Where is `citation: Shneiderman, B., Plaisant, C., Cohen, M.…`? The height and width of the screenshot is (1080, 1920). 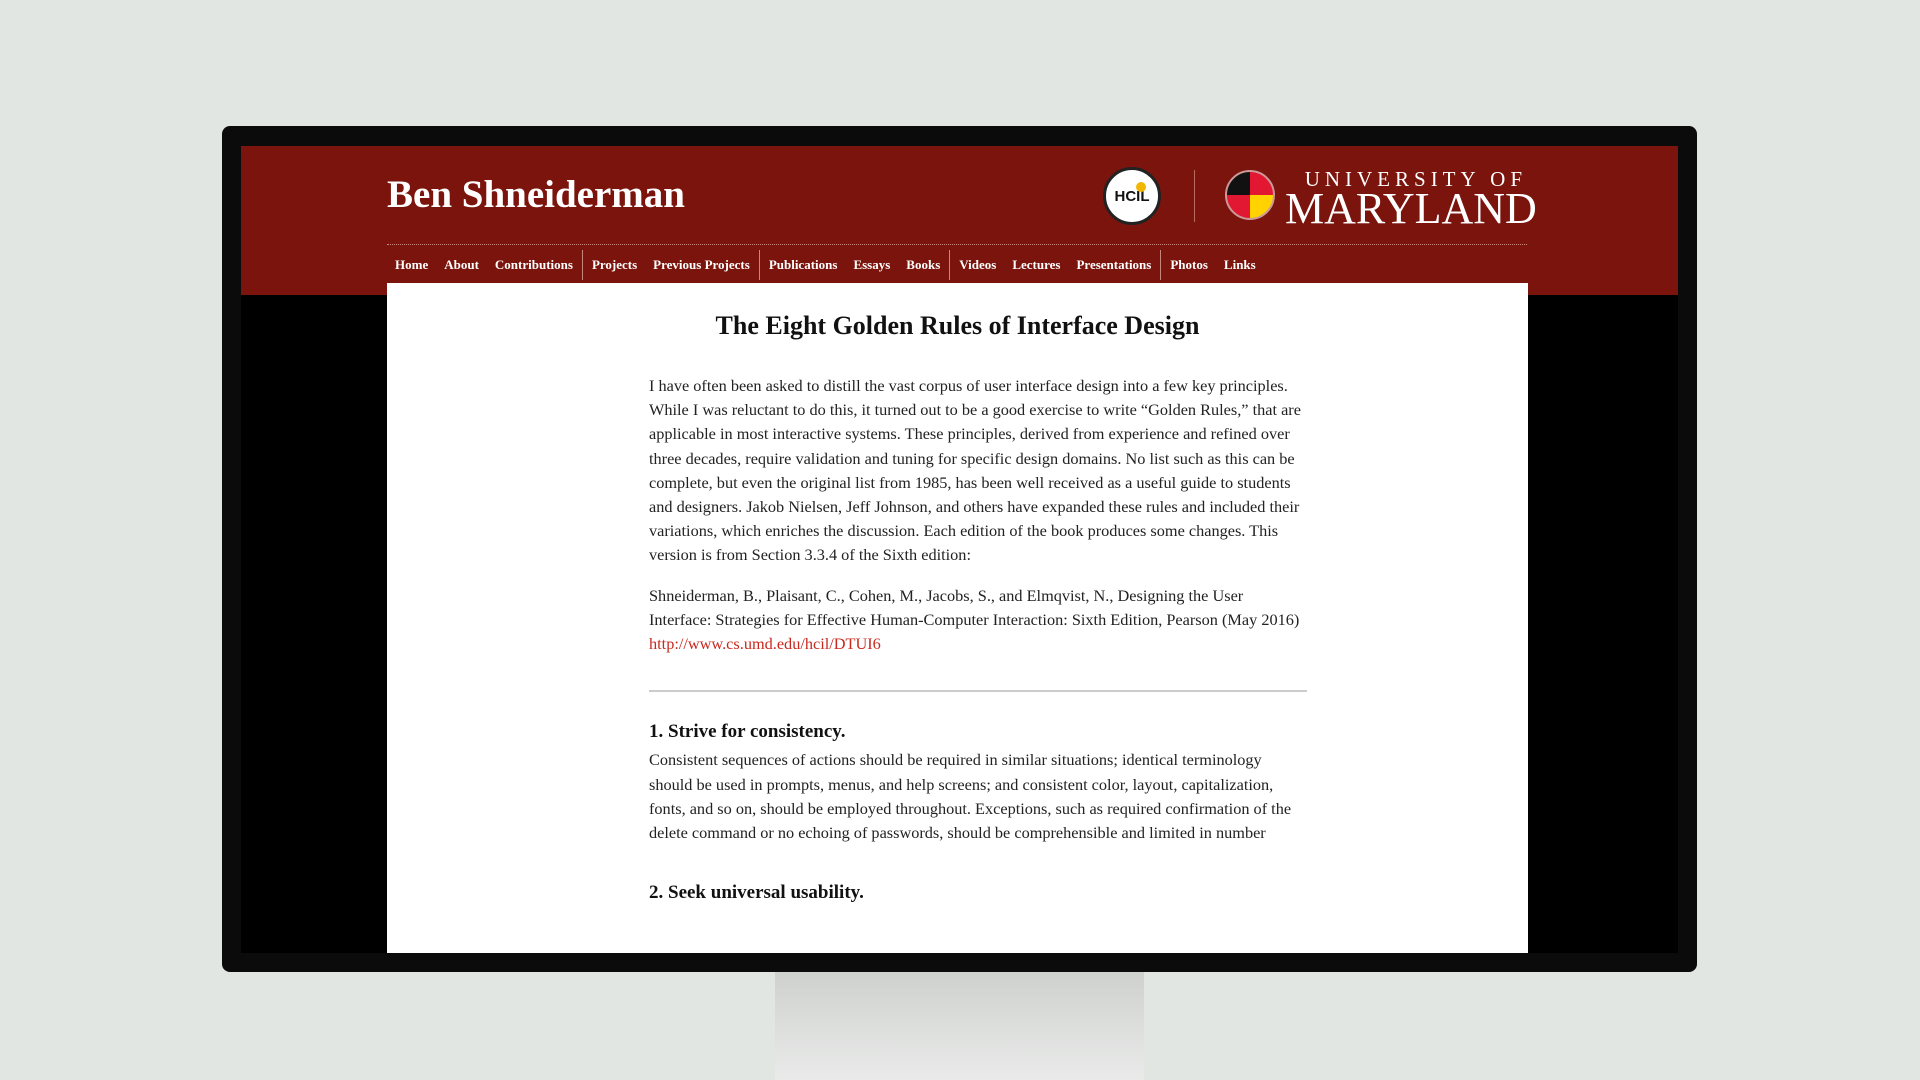 citation: Shneiderman, B., Plaisant, C., Cohen, M.… is located at coordinates (975, 620).